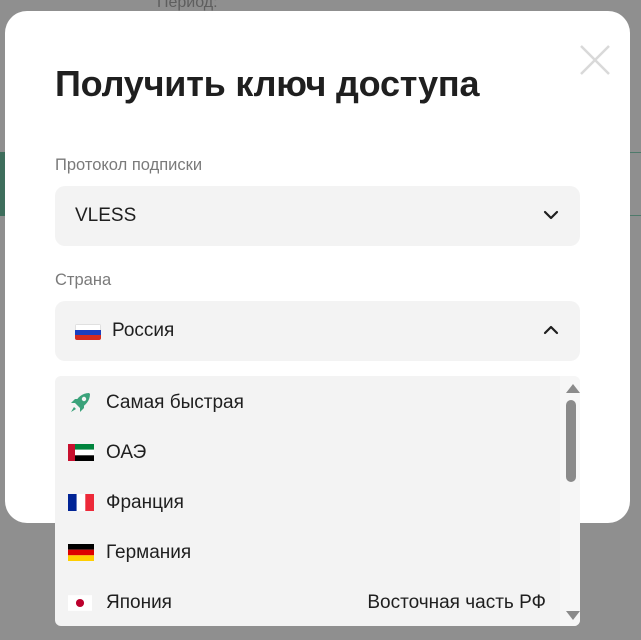 The width and height of the screenshot is (641, 640). What do you see at coordinates (551, 215) in the screenshot?
I see `chevron-down-icon` at bounding box center [551, 215].